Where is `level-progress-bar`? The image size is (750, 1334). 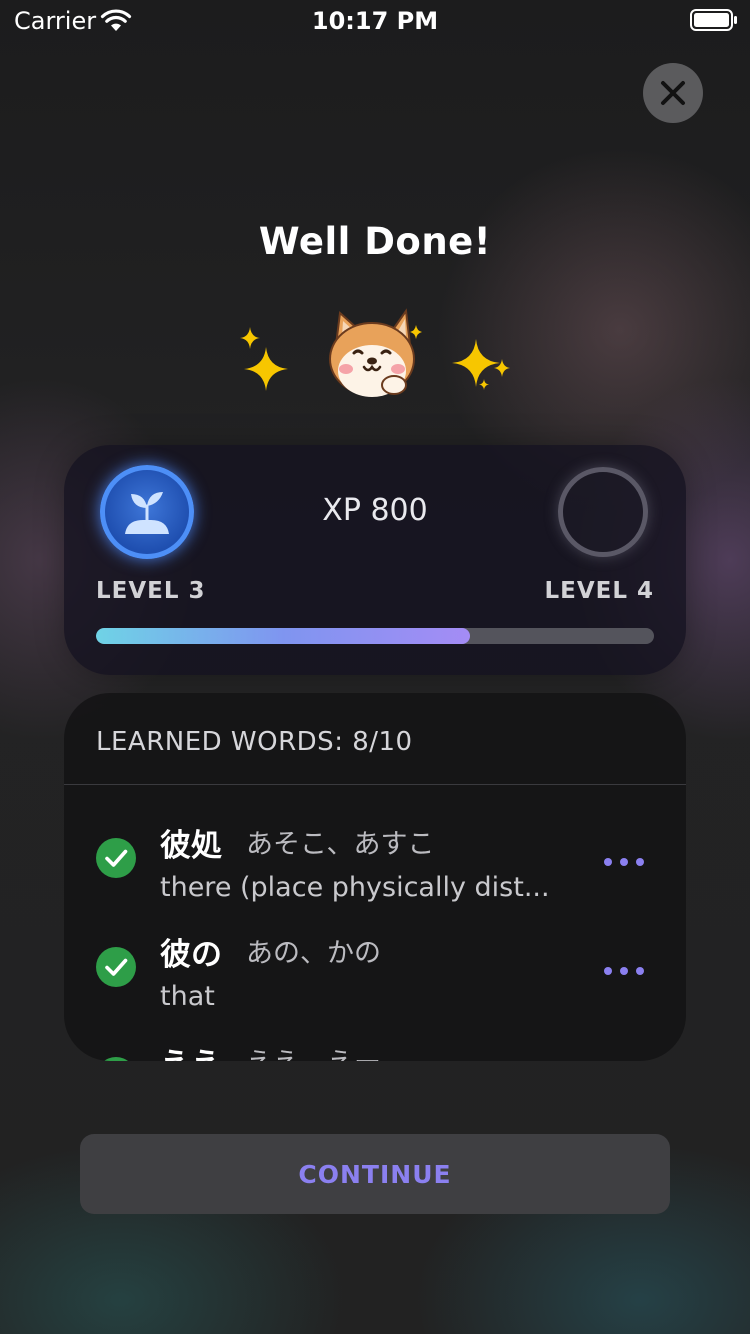
level-progress-bar is located at coordinates (375, 636).